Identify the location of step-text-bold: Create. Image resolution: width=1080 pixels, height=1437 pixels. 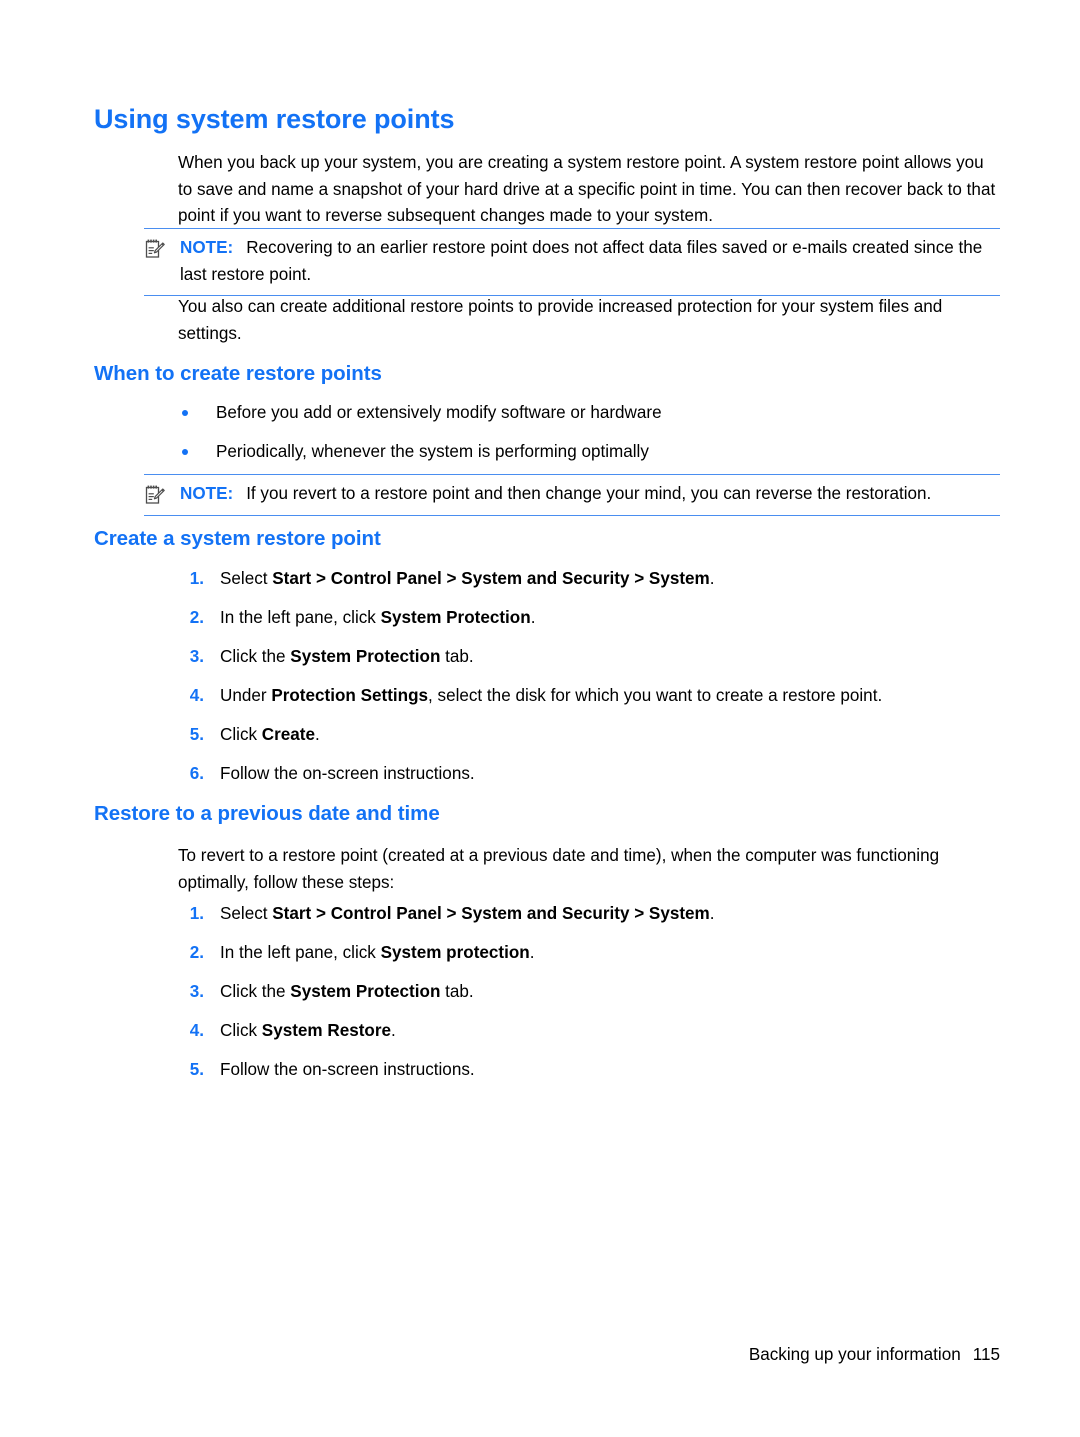
(288, 735).